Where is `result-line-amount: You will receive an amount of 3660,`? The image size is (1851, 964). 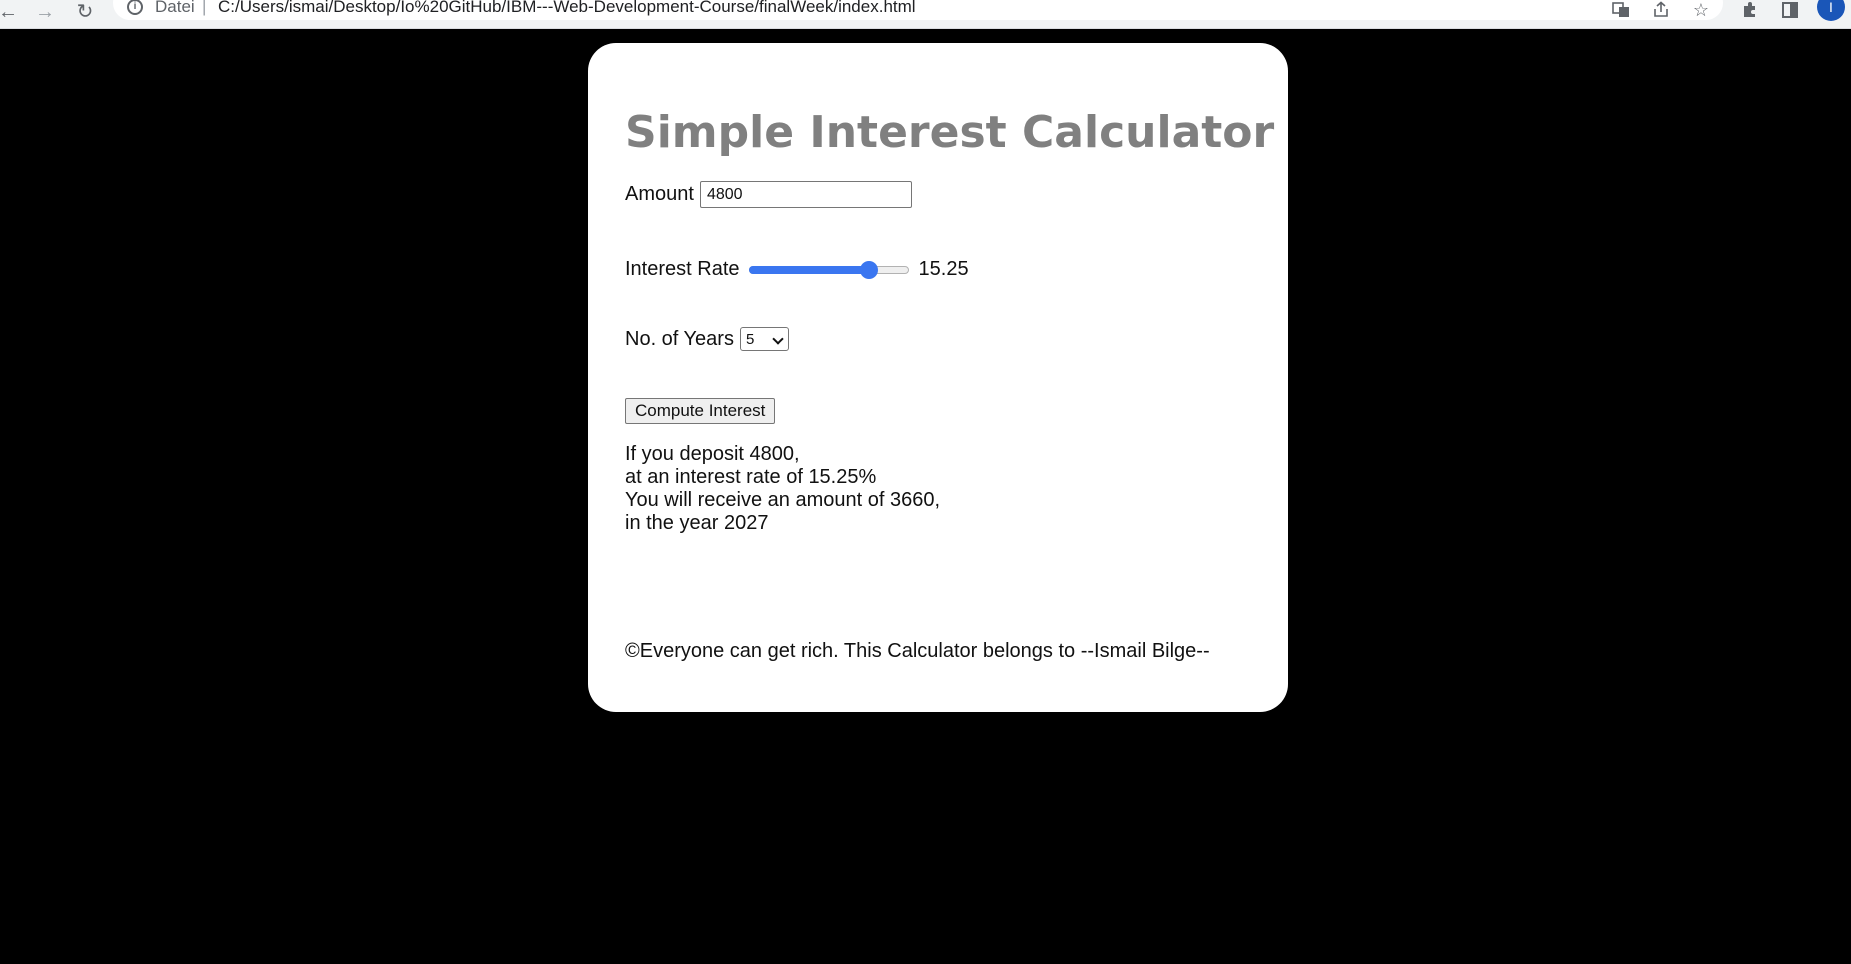
result-line-amount: You will receive an amount of 3660, is located at coordinates (783, 500).